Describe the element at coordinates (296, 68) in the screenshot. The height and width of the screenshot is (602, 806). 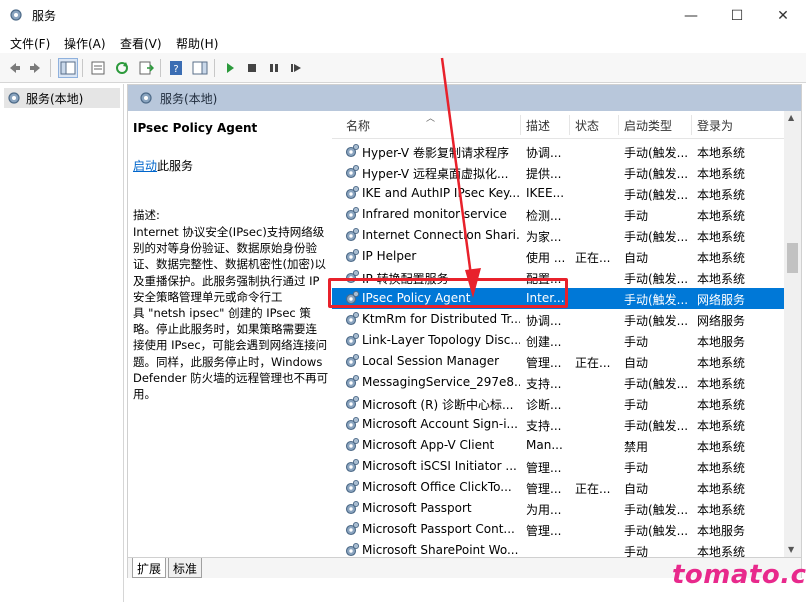
I see `restart-service-icon` at that location.